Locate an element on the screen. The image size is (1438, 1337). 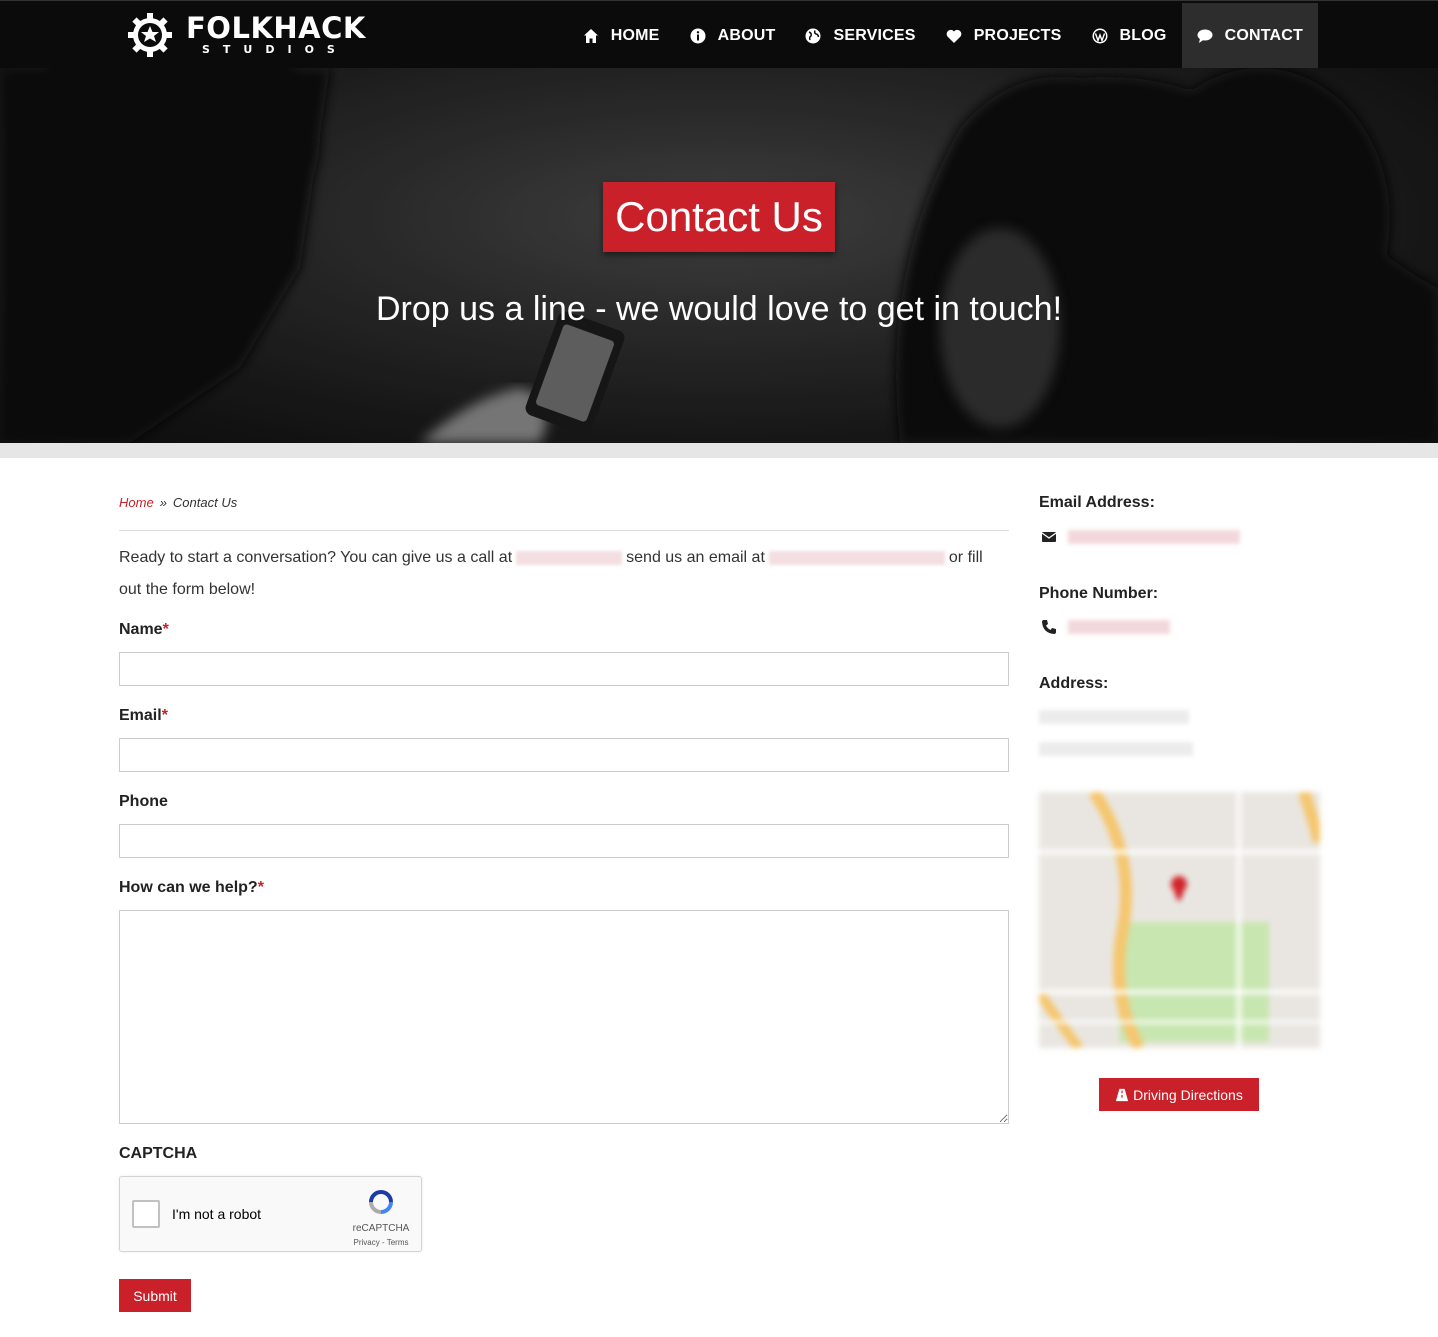
nav-item-services-label: SERVICES is located at coordinates (874, 35).